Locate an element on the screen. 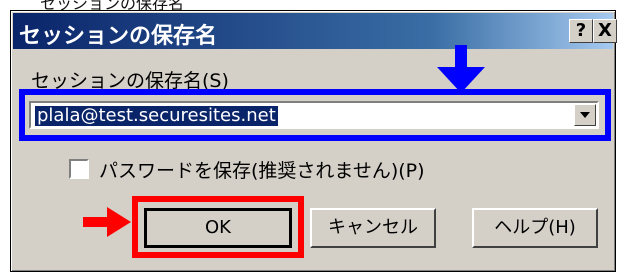 Image resolution: width=626 pixels, height=278 pixels. session-name-value: plala@test.securesites.net is located at coordinates (156, 116).